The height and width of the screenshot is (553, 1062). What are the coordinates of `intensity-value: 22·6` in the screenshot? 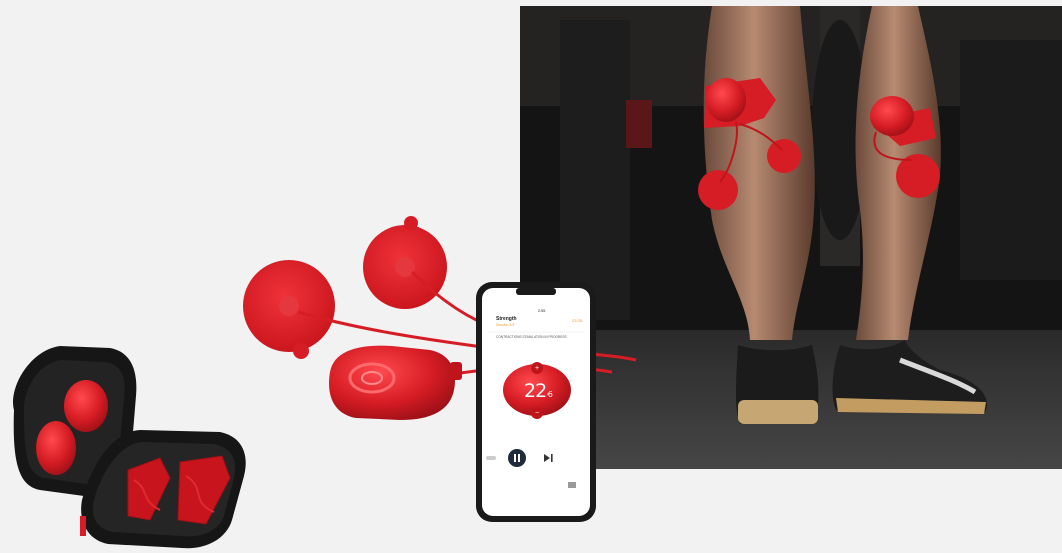 It's located at (538, 391).